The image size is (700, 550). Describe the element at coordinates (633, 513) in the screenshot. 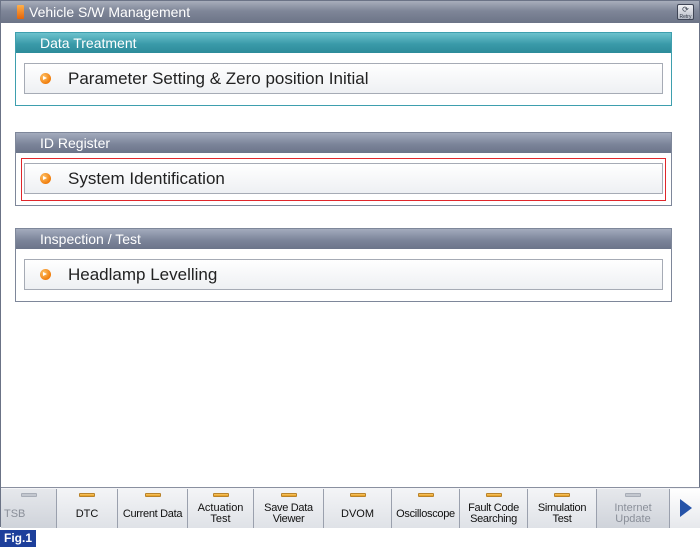

I see `toolbar-label: Internet Update` at that location.